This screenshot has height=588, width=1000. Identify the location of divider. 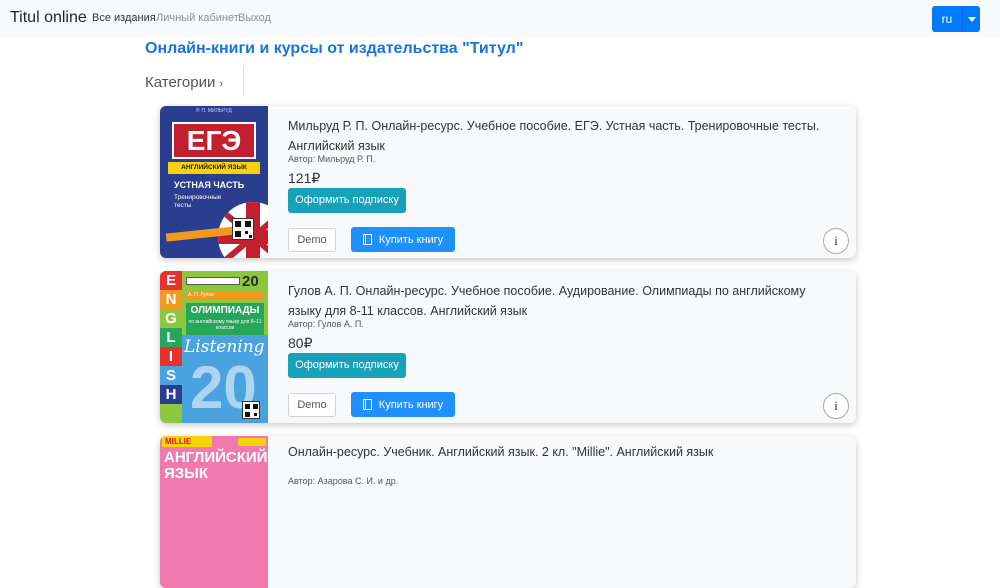
(243, 81).